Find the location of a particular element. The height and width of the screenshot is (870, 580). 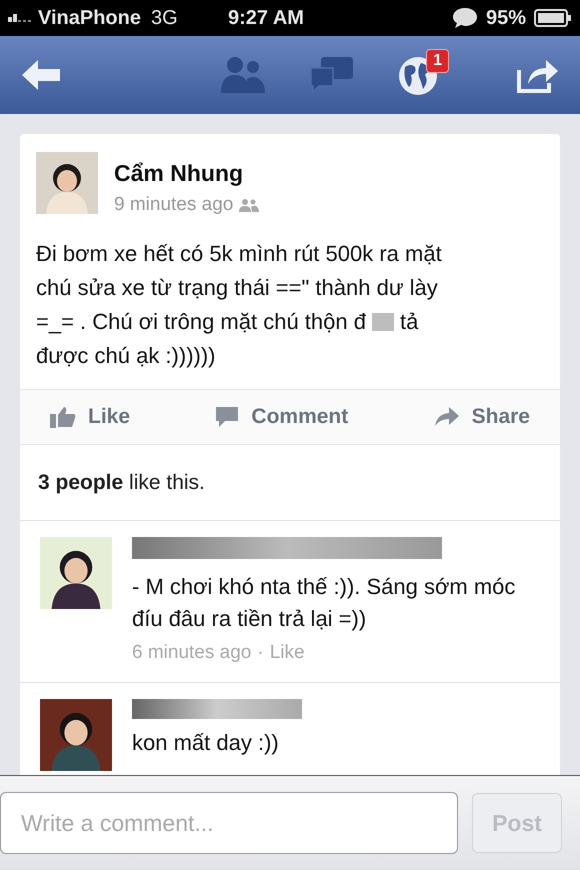

chat-bubble-icon is located at coordinates (465, 18).